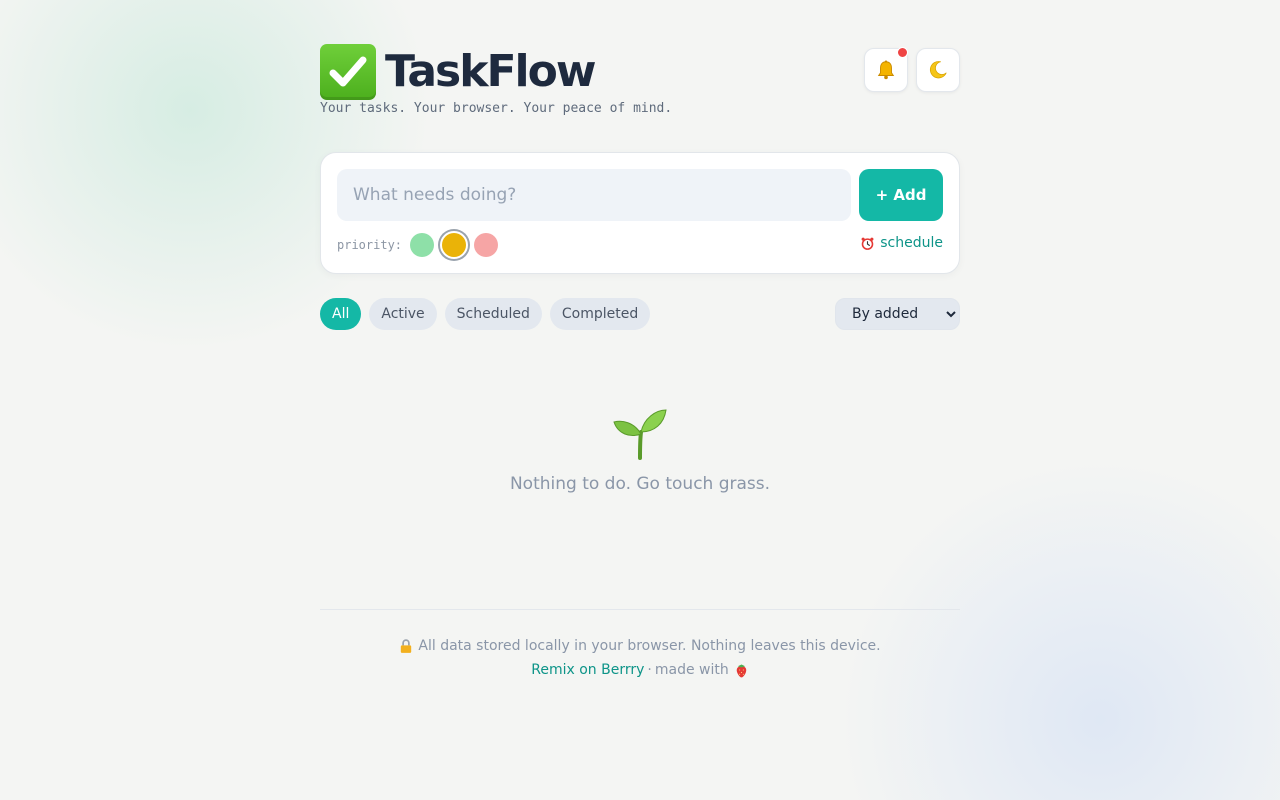 The image size is (1280, 800). I want to click on notifications-button, so click(886, 69).